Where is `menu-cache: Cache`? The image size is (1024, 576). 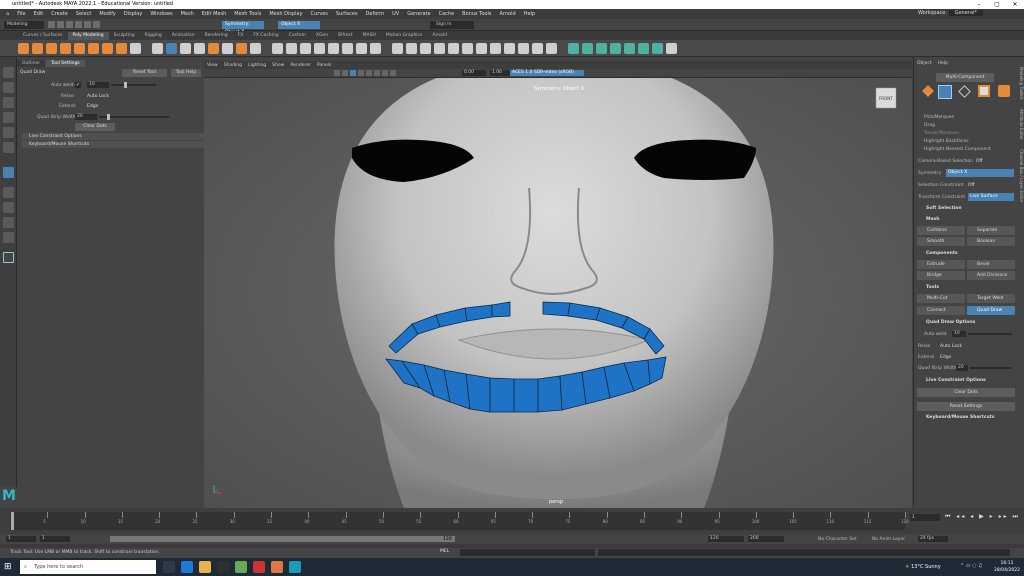 menu-cache: Cache is located at coordinates (447, 14).